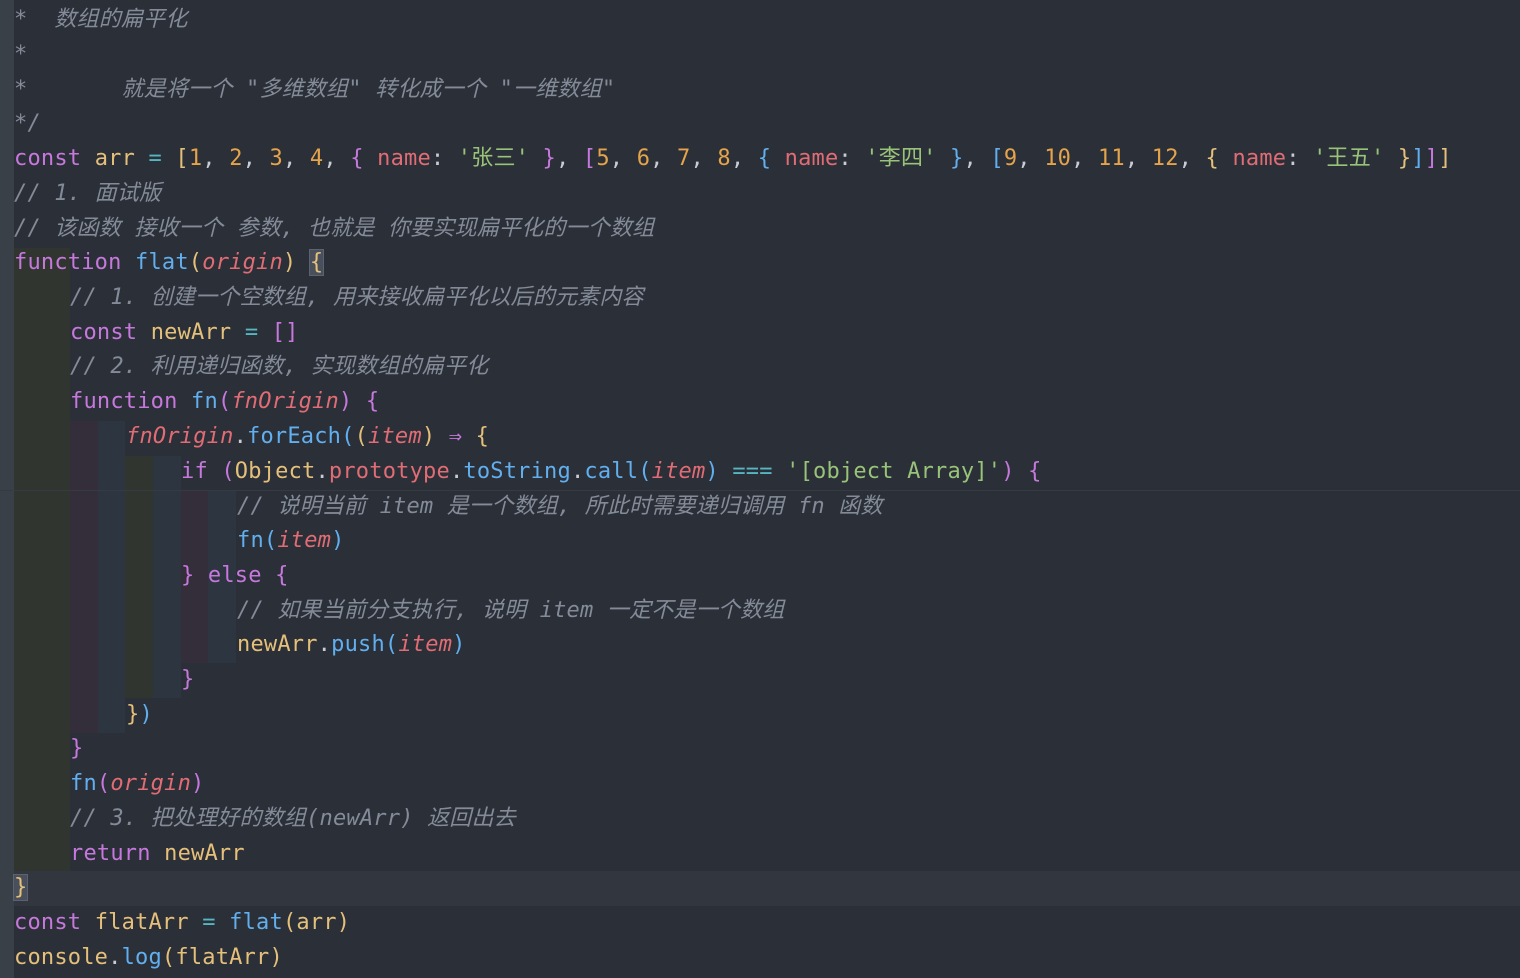  What do you see at coordinates (209, 922) in the screenshot?
I see `operator-token: =` at bounding box center [209, 922].